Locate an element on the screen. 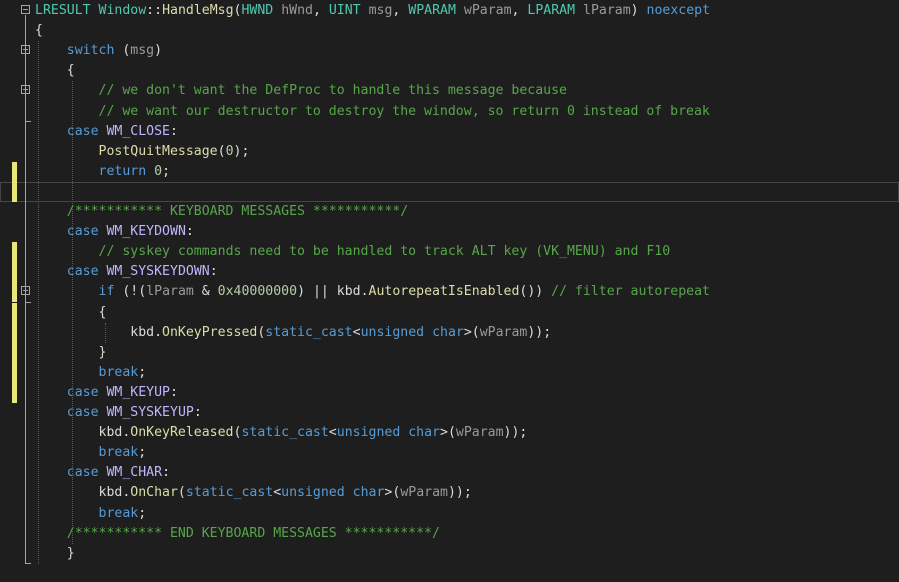 The image size is (899, 582). code-token: WM_KEYUP is located at coordinates (138, 392).